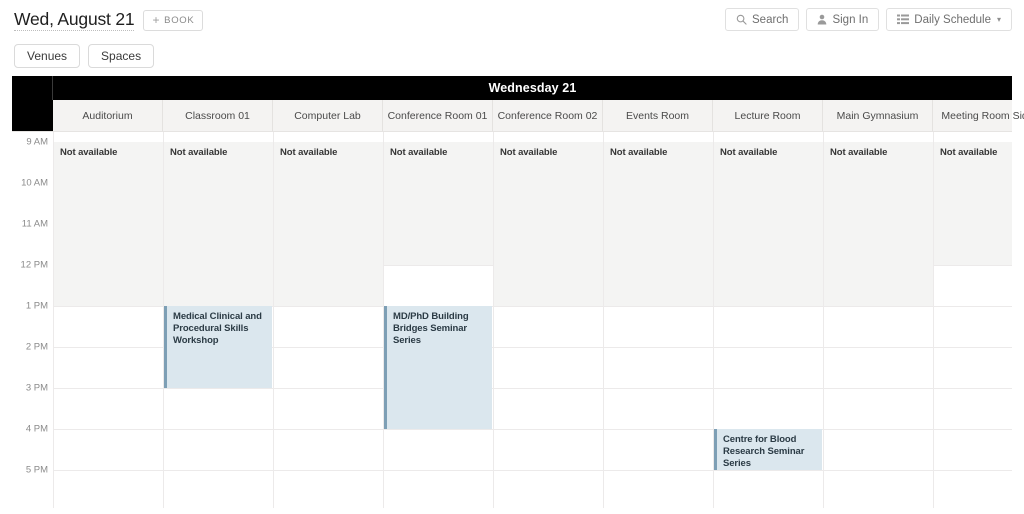 The height and width of the screenshot is (514, 1024). I want to click on person-icon, so click(822, 19).